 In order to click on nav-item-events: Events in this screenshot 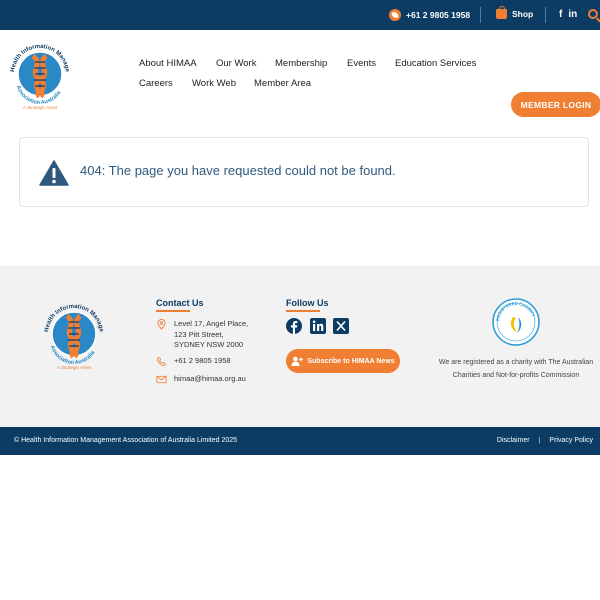, I will do `click(361, 63)`.